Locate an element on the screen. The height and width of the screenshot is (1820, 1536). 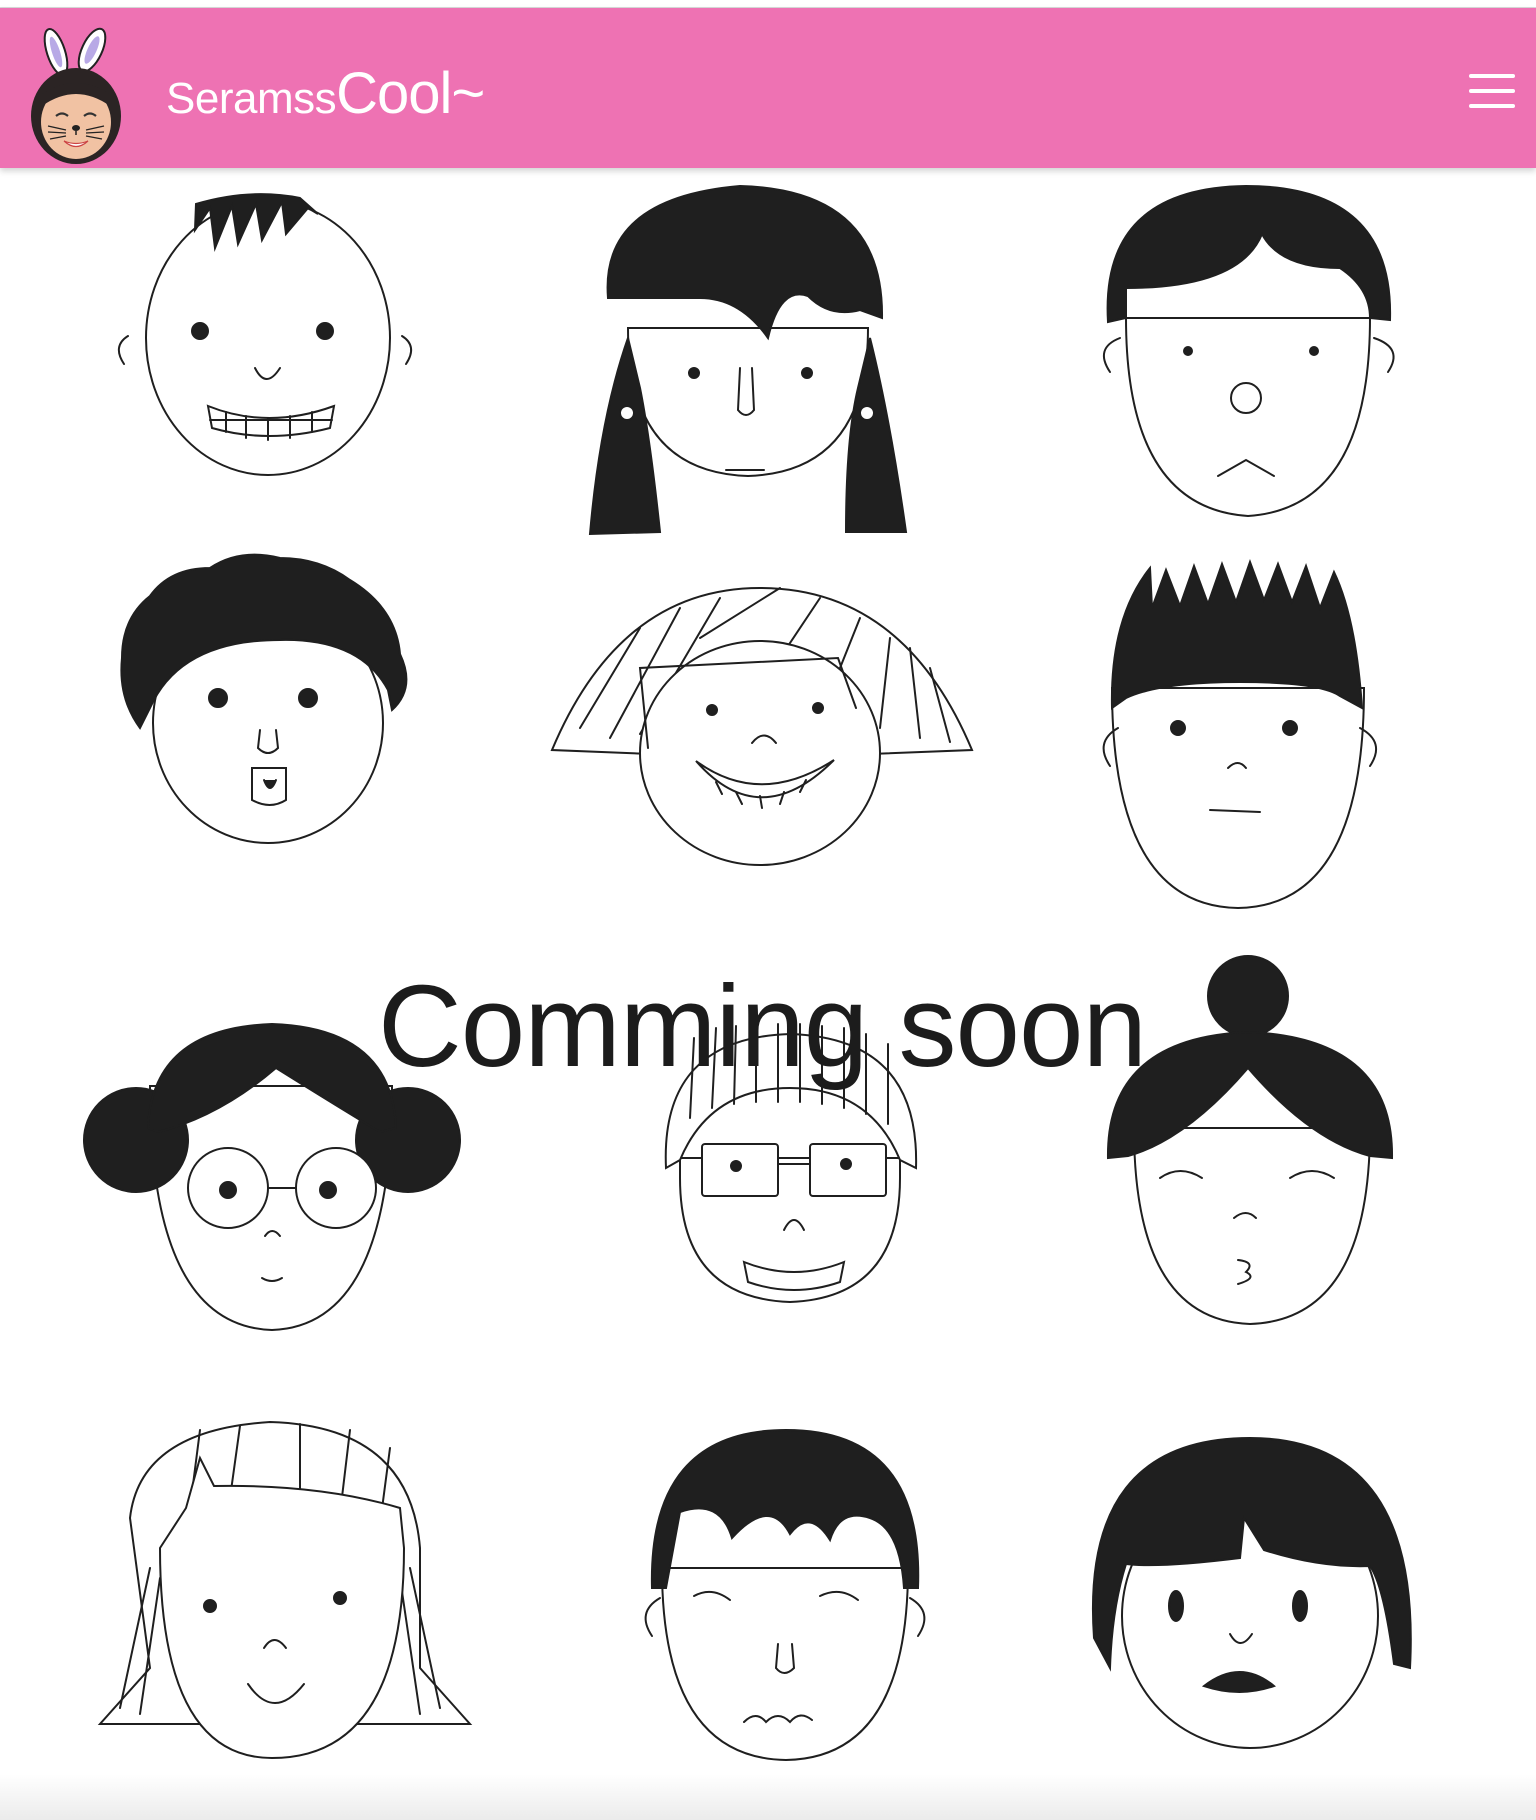
hamburger-icon is located at coordinates (1493, 91).